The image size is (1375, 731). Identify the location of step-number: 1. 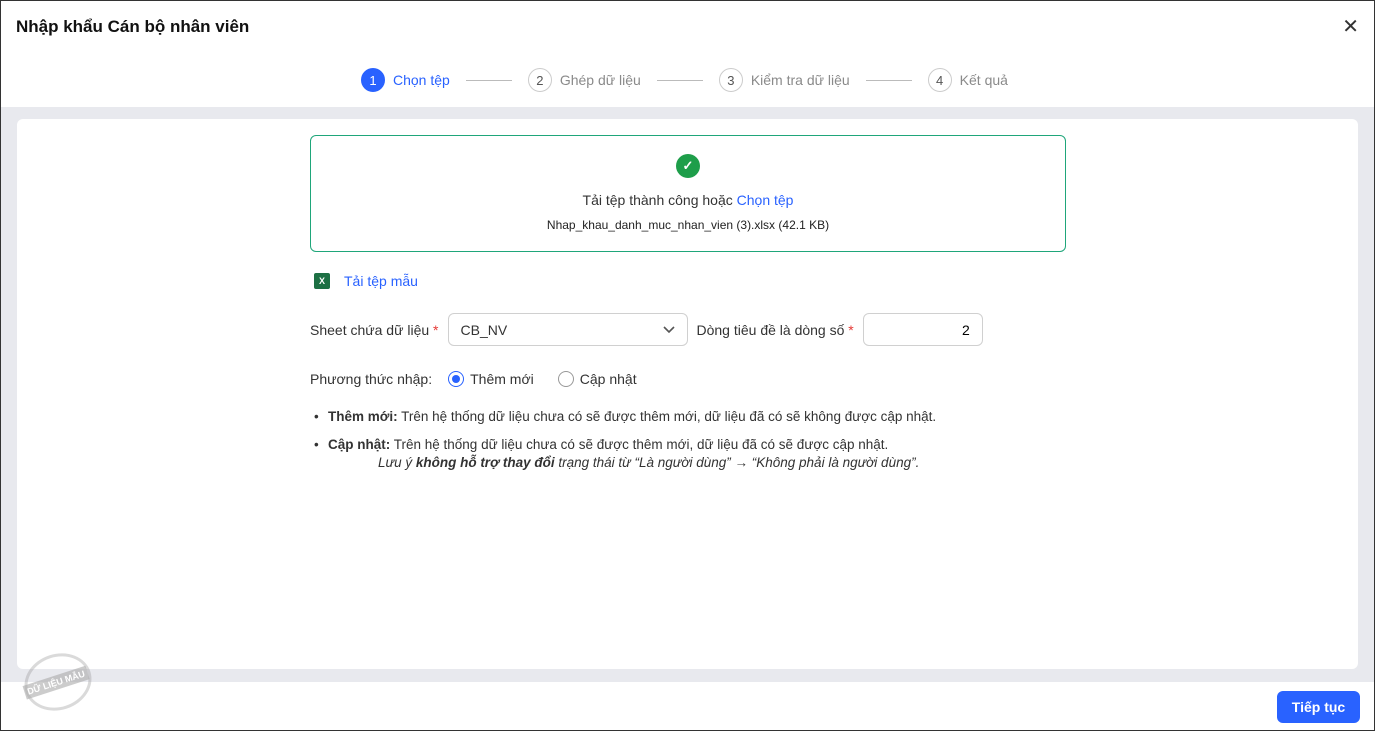
(373, 80).